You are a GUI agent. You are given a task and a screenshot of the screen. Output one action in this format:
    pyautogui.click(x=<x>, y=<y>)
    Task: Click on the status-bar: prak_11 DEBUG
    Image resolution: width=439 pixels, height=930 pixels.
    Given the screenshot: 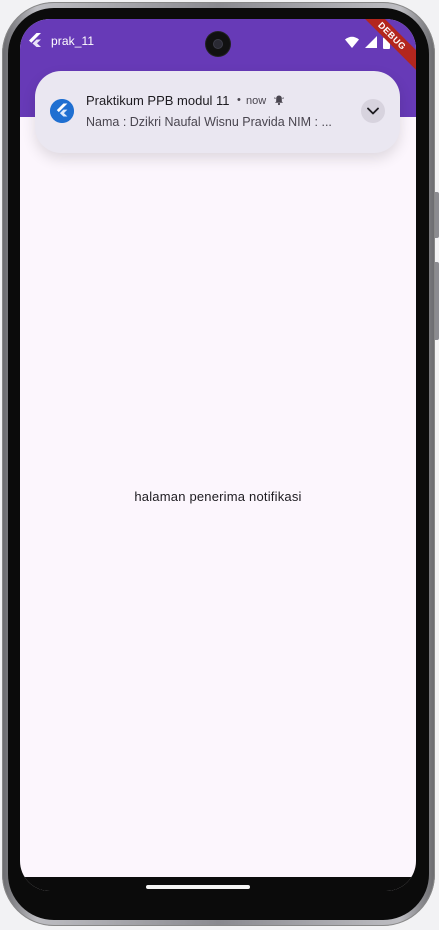 What is the action you would take?
    pyautogui.click(x=218, y=48)
    